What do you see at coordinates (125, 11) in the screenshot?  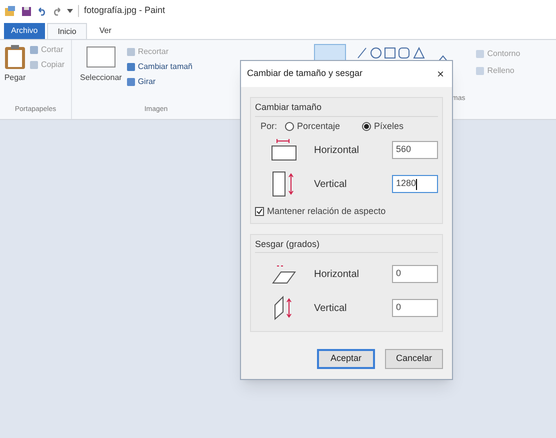 I see `window-title: fotografía.jpg - Paint` at bounding box center [125, 11].